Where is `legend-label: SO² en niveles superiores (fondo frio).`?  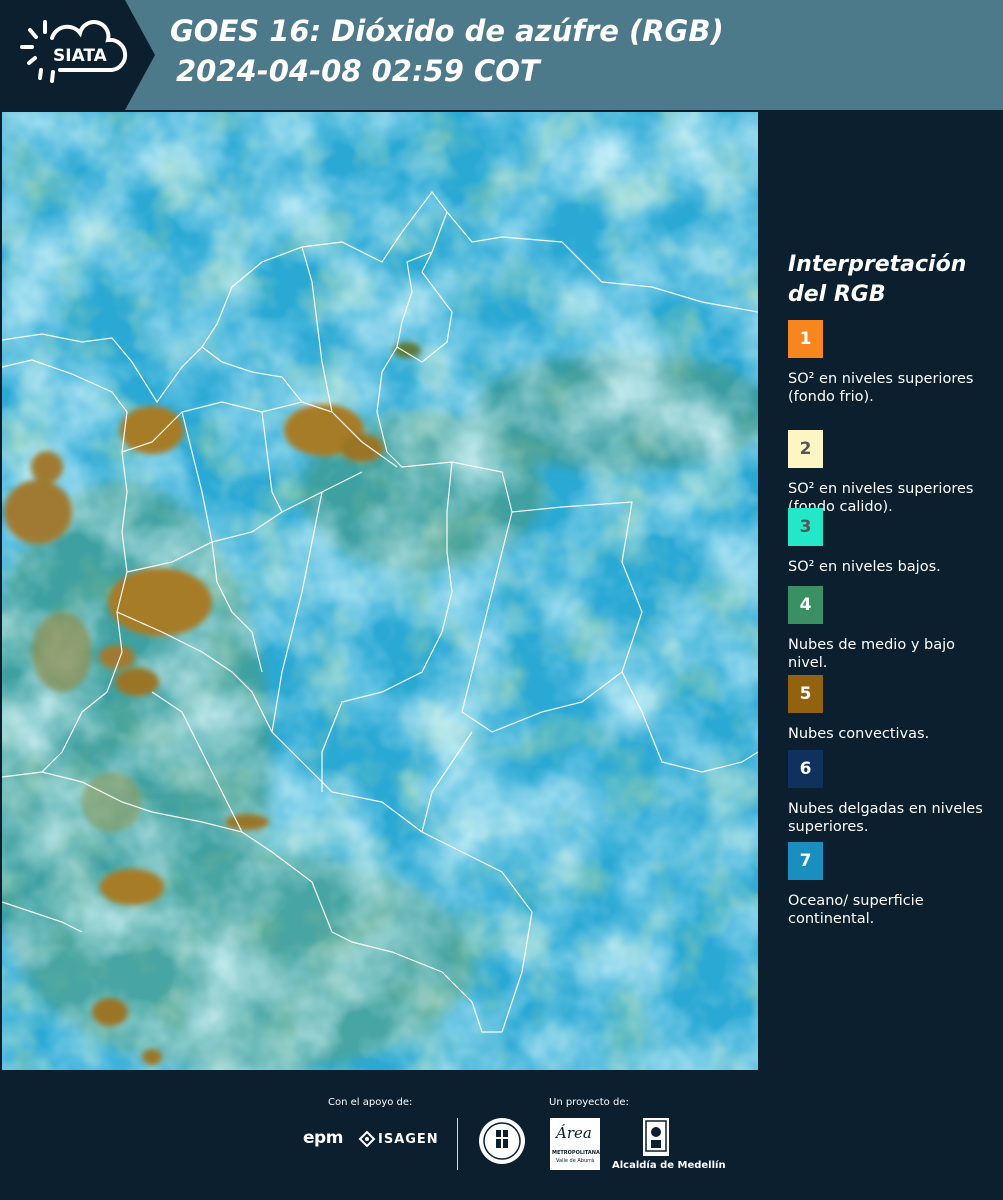 legend-label: SO² en niveles superiores (fondo frio). is located at coordinates (881, 388).